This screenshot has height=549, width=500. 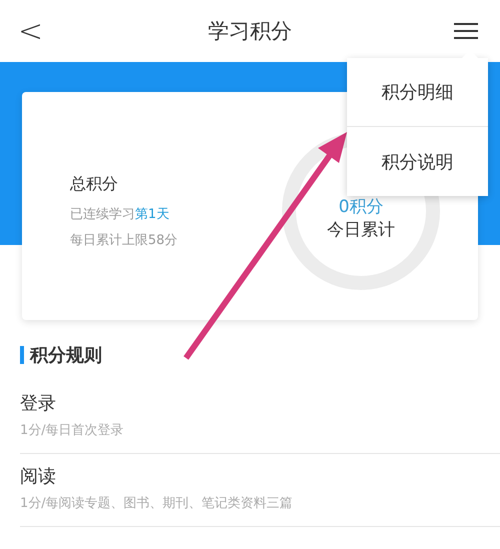 What do you see at coordinates (466, 31) in the screenshot?
I see `menu-icon` at bounding box center [466, 31].